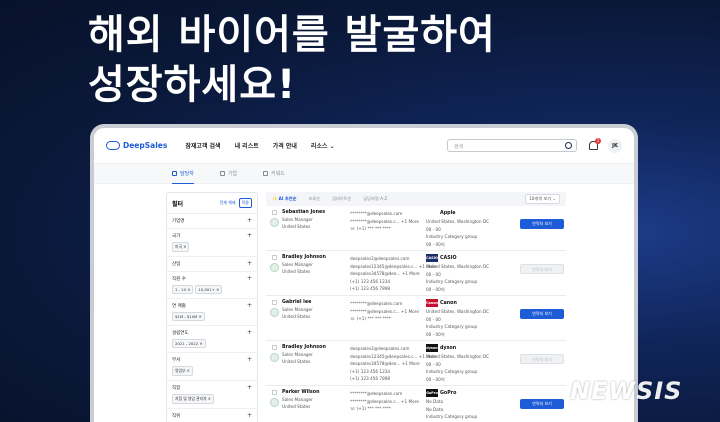  I want to click on person-name: Sebastian Jones, so click(303, 212).